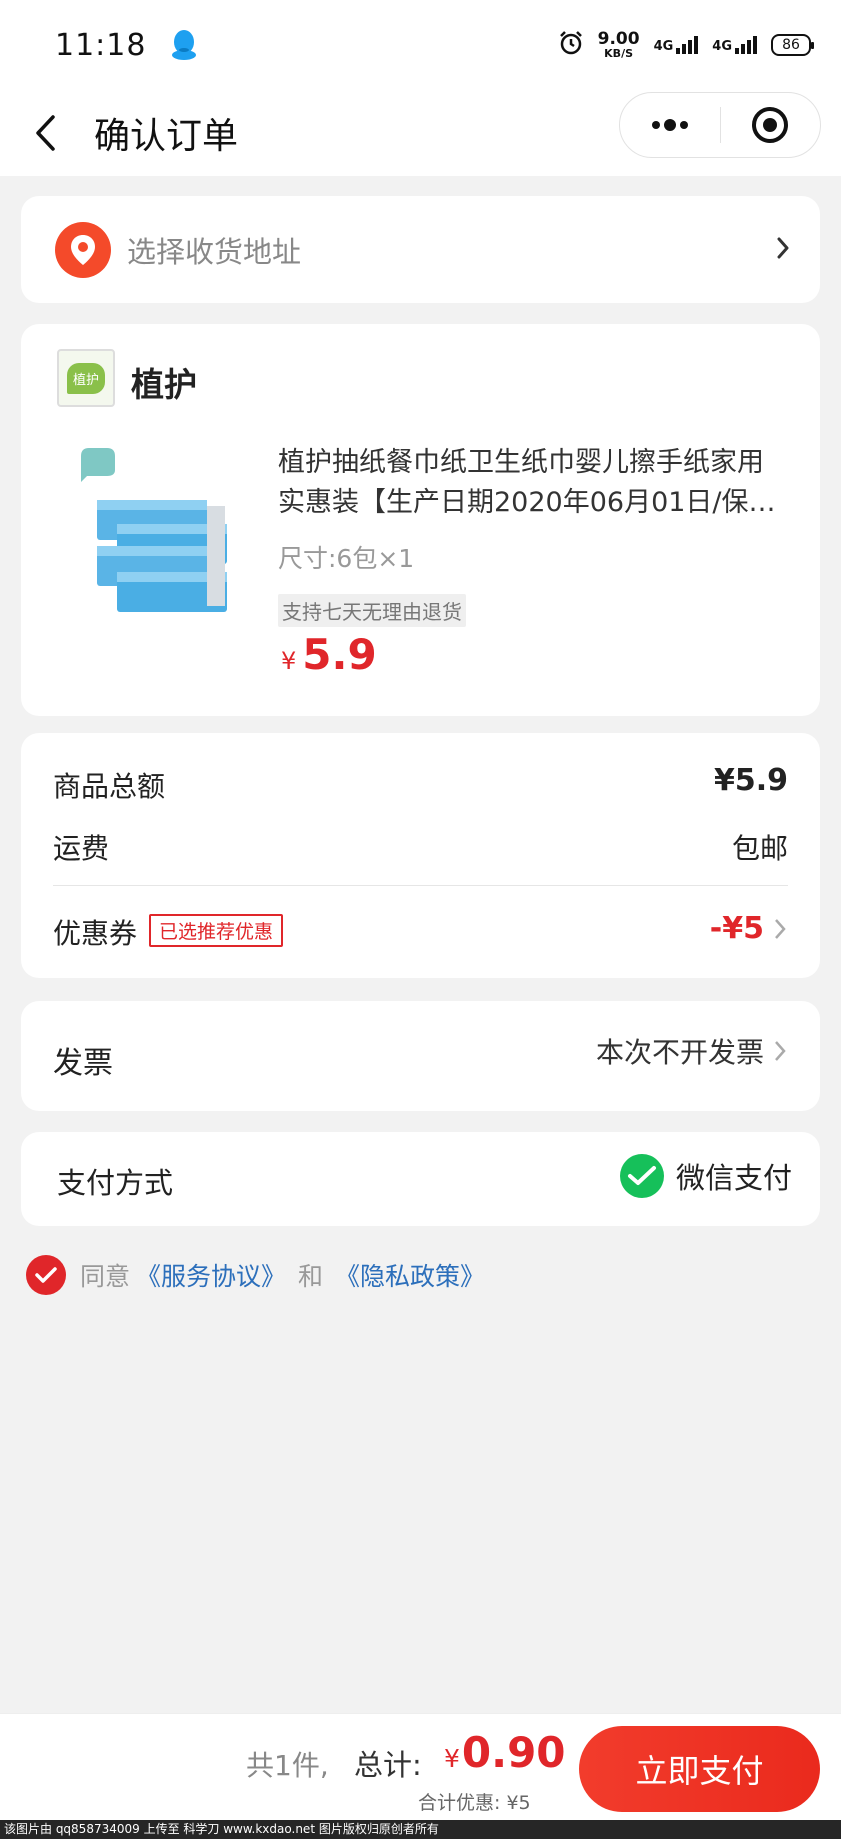 This screenshot has width=841, height=1839. I want to click on product-spec: 尺寸:6包×1, so click(346, 558).